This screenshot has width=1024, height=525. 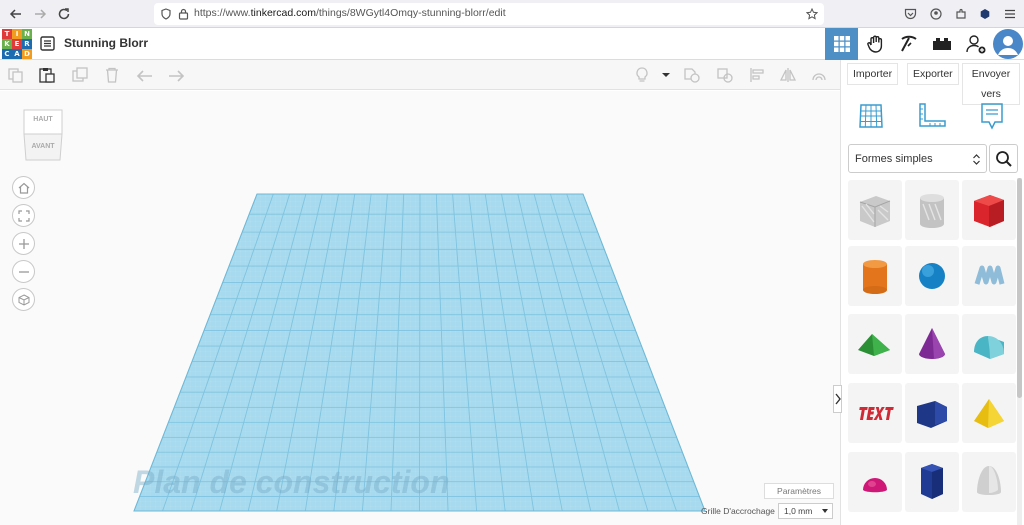 I want to click on design-title: Stunning Blorr, so click(x=106, y=43).